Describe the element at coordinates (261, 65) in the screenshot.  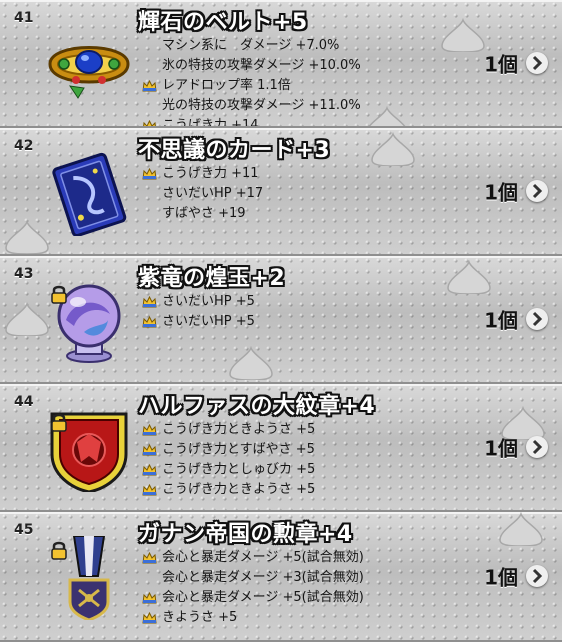
I see `stat-line: 氷の特技の攻撃ダメージ +10.0%` at that location.